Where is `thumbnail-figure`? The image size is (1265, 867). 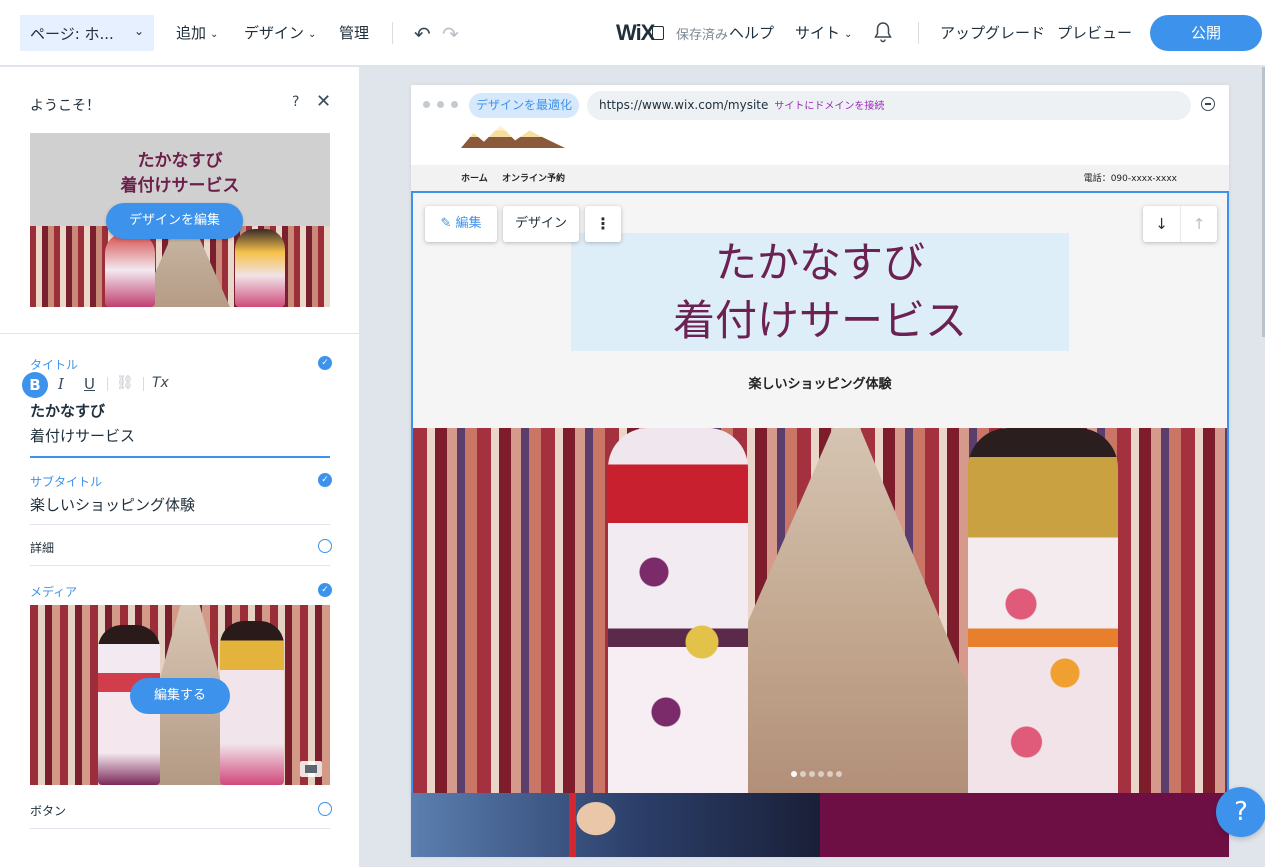 thumbnail-figure is located at coordinates (260, 268).